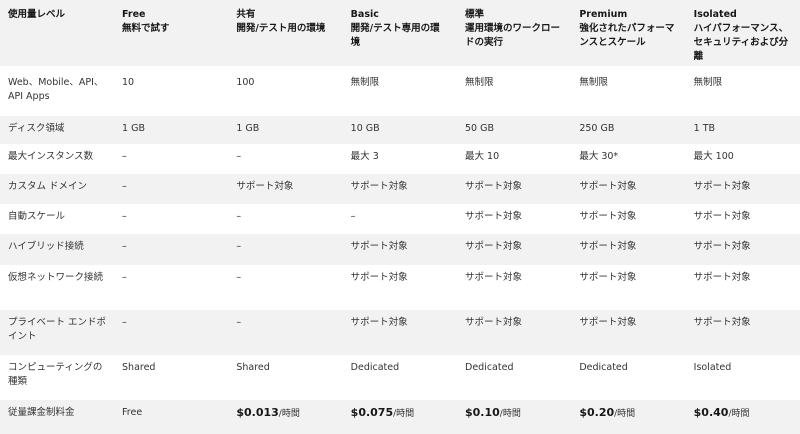 This screenshot has height=434, width=800. I want to click on price-cell: $0.40/時間, so click(742, 417).